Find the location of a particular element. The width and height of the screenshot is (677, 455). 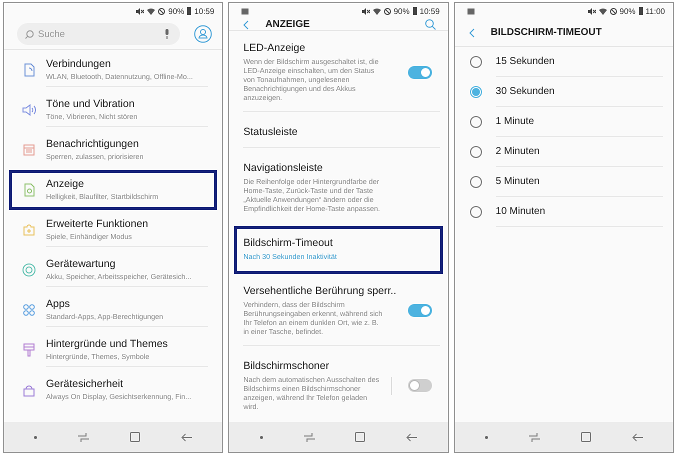

option-label: 1 Minute is located at coordinates (579, 122).